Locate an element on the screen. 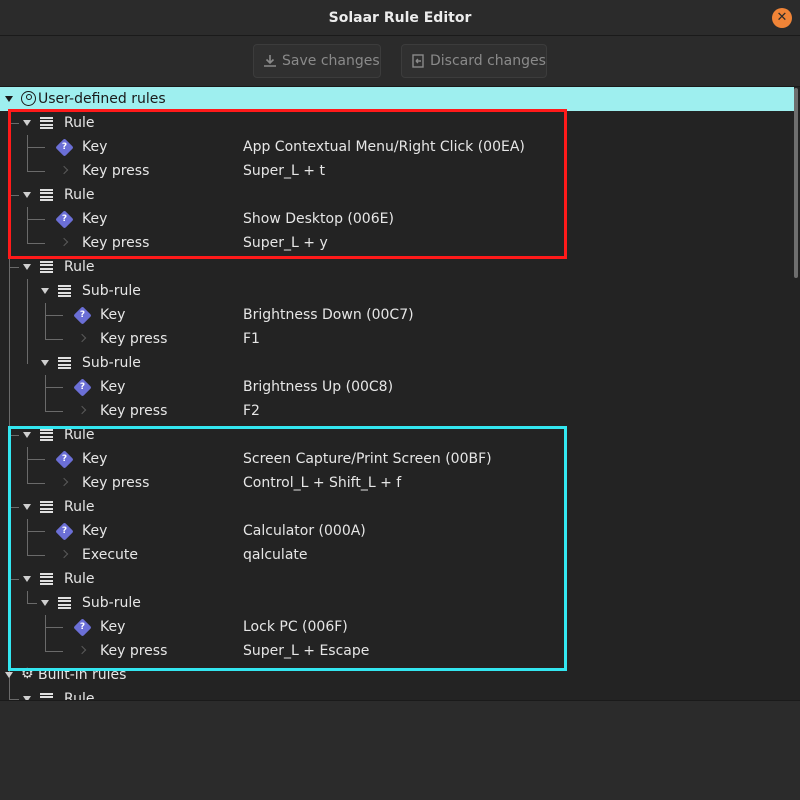  tree-root-builtin: ⚙ Built-in rules is located at coordinates (397, 675).